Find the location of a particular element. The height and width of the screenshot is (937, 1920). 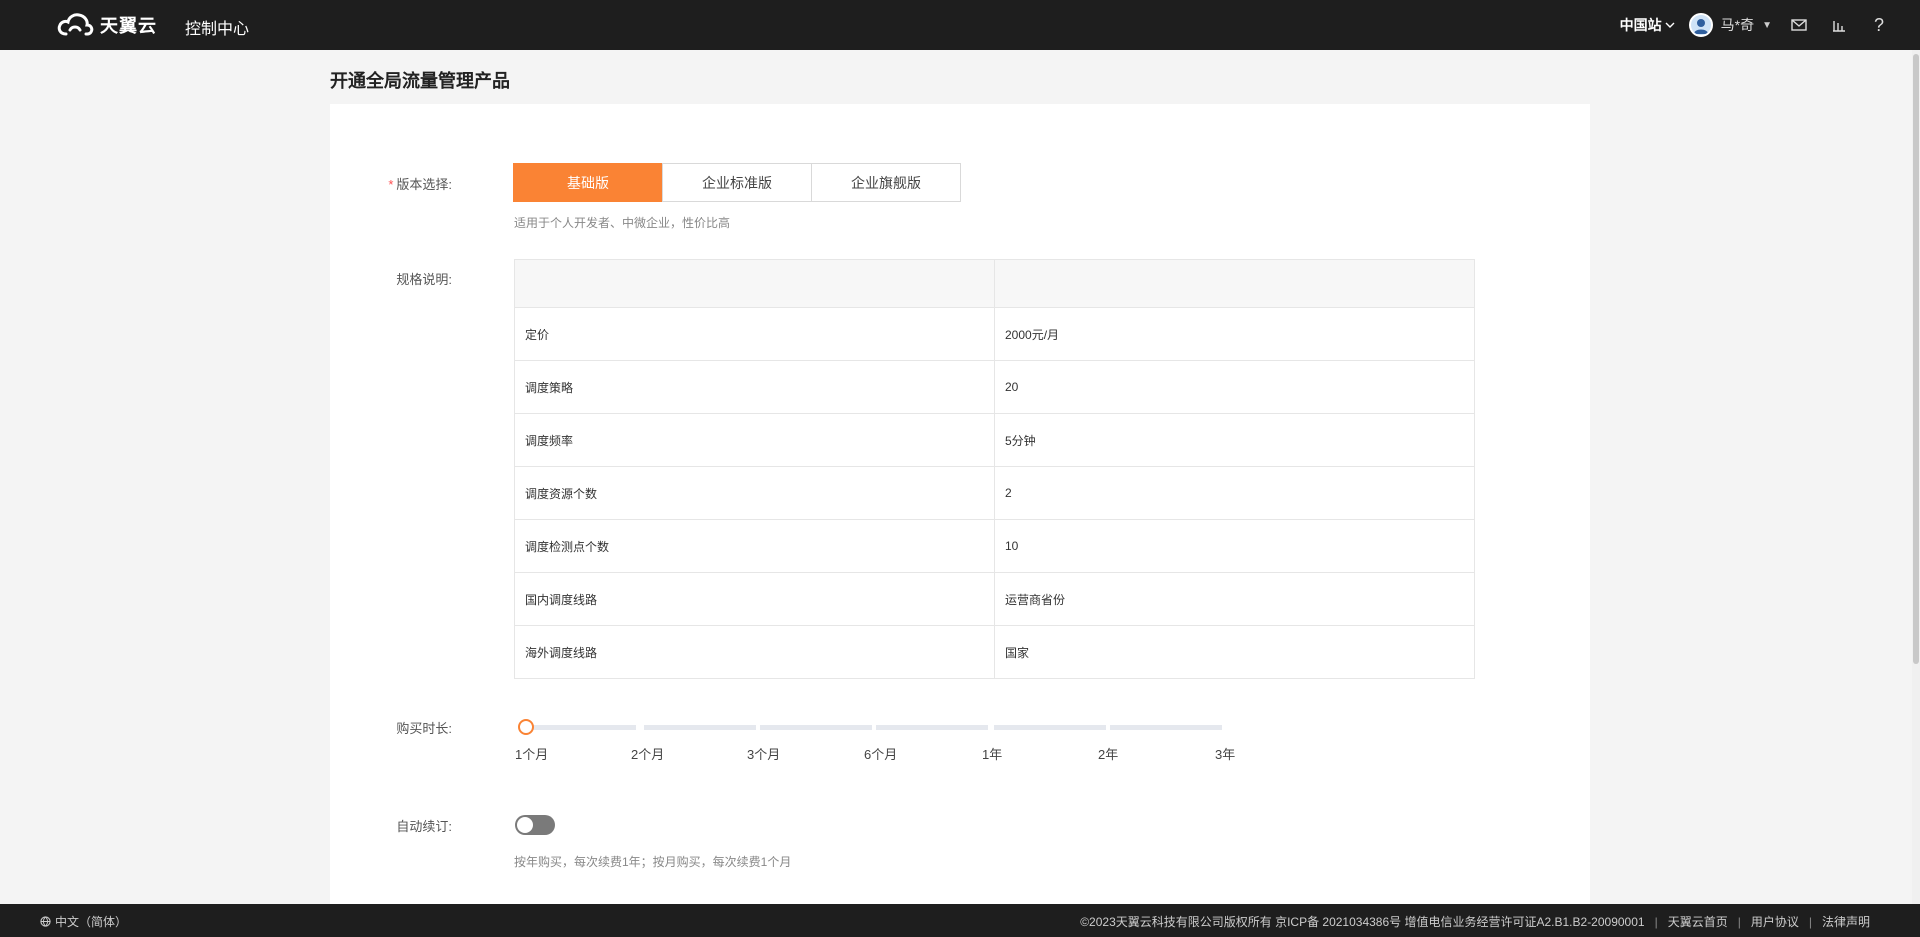

spec-label: 规格说明: is located at coordinates (424, 279).